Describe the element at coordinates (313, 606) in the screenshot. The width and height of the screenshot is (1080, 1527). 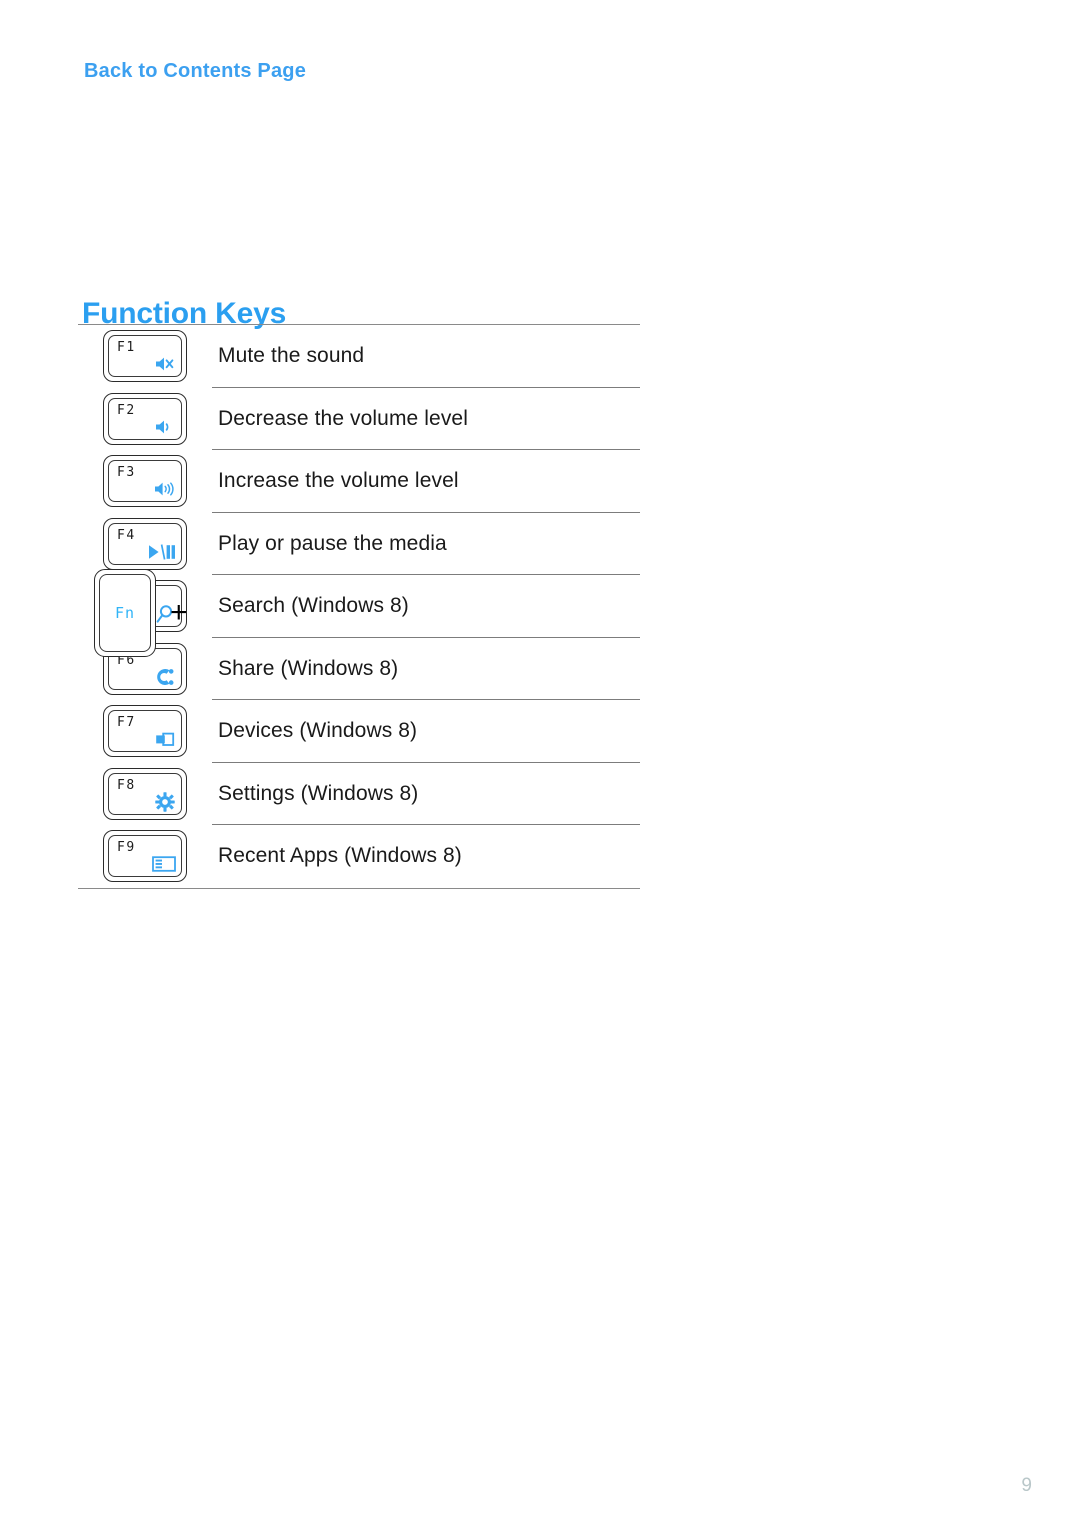
I see `key-description: Search (Windows 8)` at that location.